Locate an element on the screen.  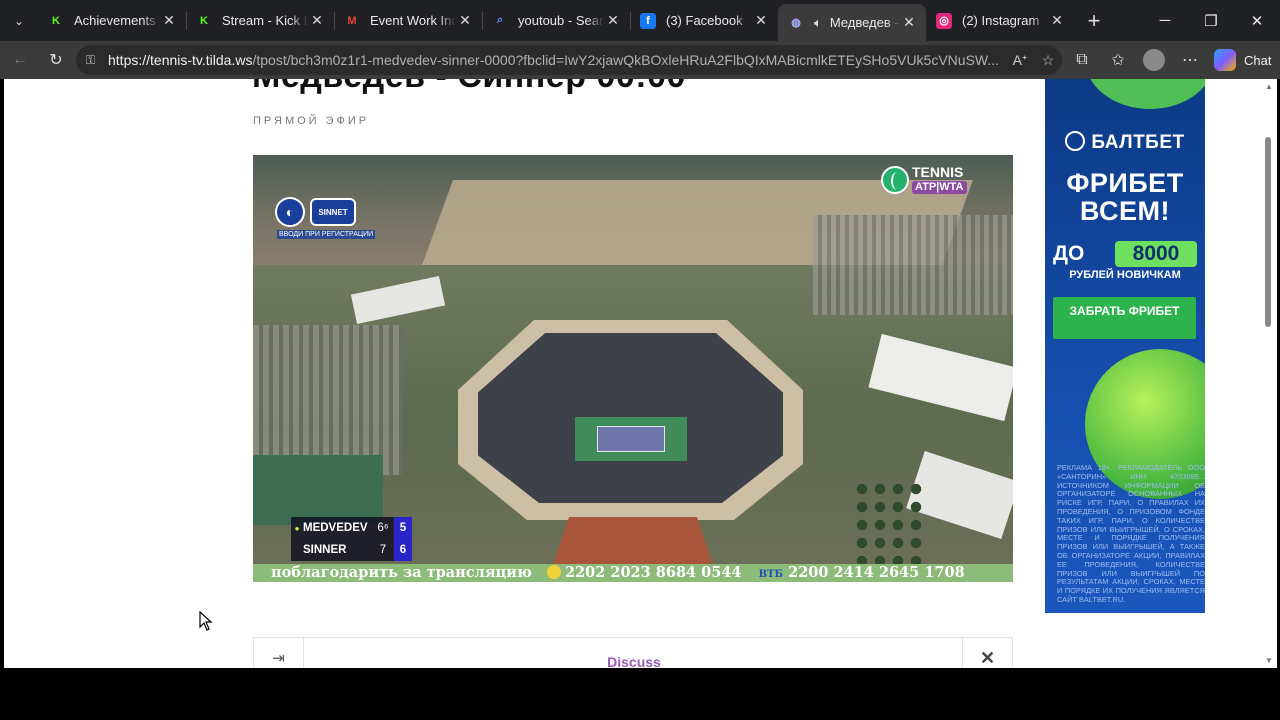
ad-headline: ФРИБЕТ ВСЕМ! is located at coordinates (1125, 197).